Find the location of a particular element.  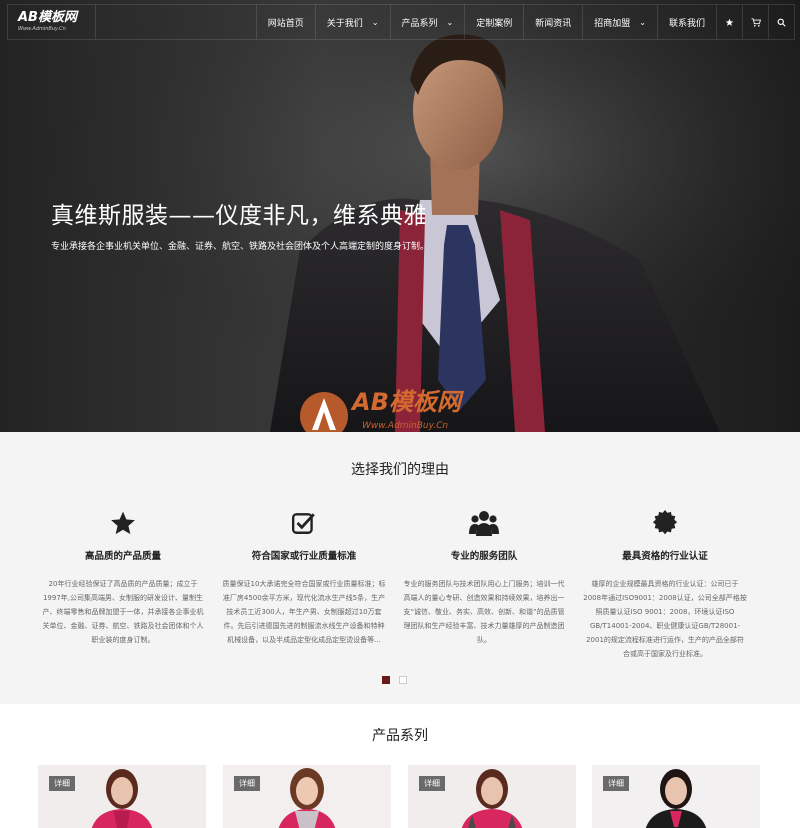

cart-icon is located at coordinates (756, 22).